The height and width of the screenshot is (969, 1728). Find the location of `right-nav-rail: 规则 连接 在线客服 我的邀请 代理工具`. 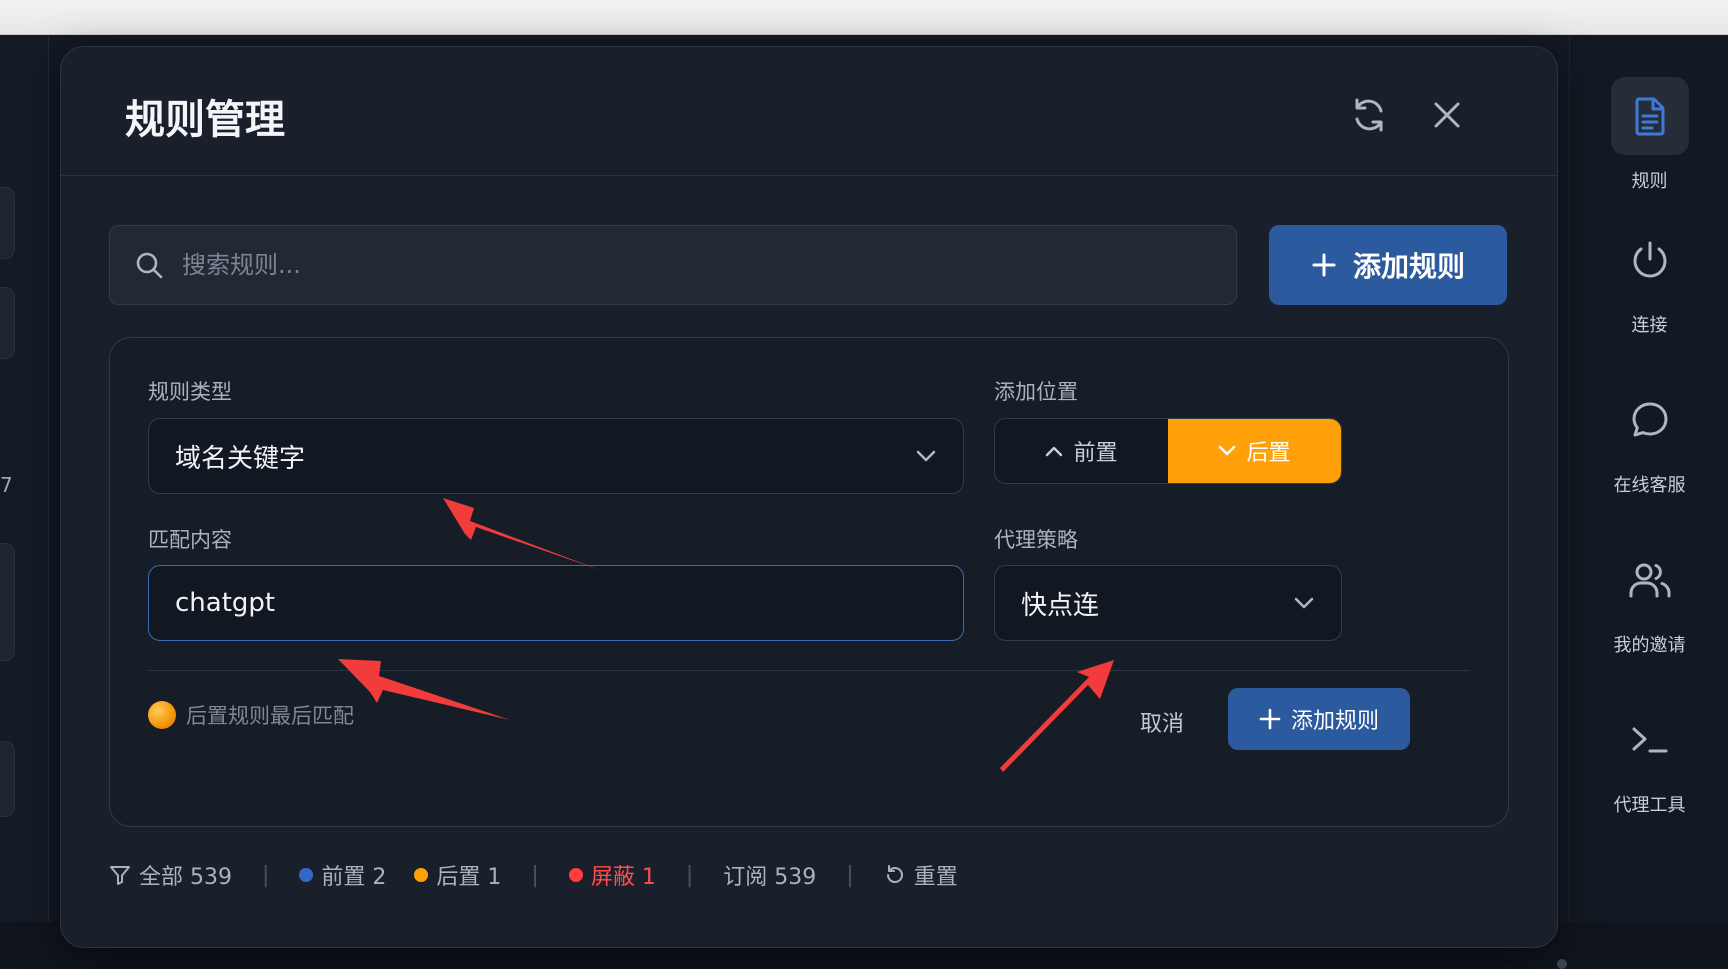

right-nav-rail: 规则 连接 在线客服 我的邀请 代理工具 is located at coordinates (1648, 478).